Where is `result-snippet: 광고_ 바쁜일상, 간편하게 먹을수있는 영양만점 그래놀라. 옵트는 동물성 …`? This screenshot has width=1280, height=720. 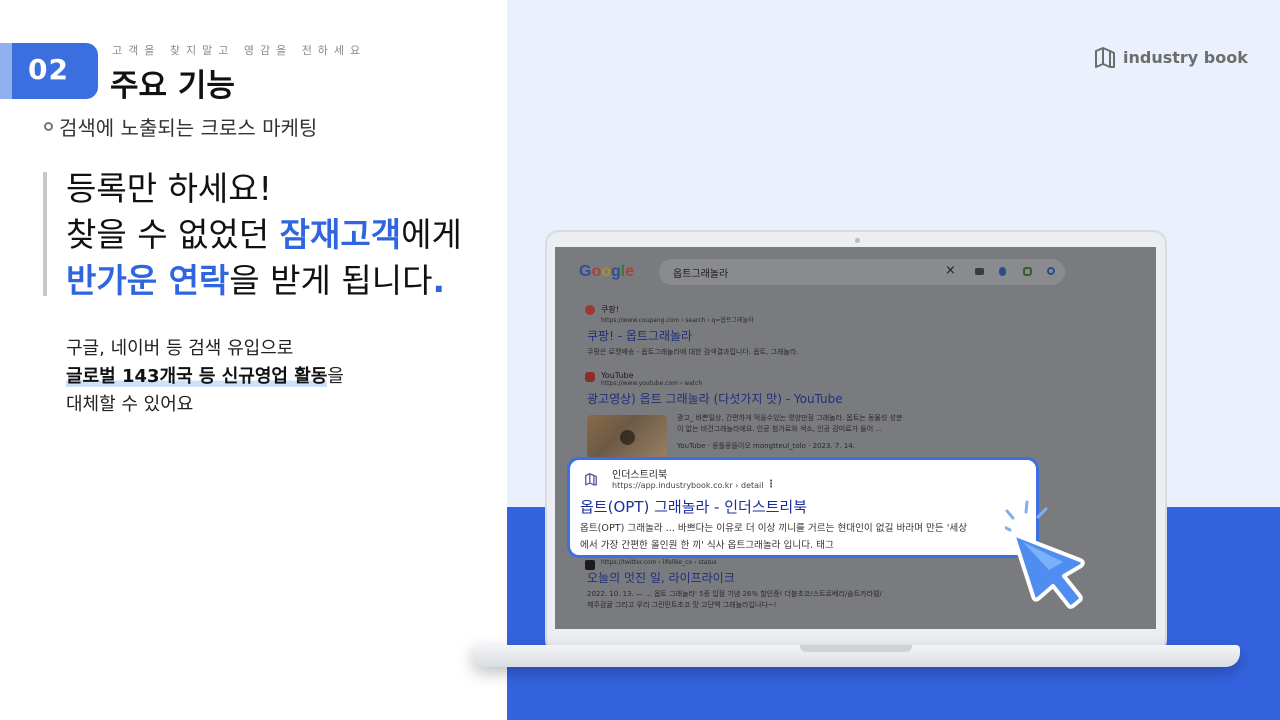 result-snippet: 광고_ 바쁜일상, 간편하게 먹을수있는 영양만점 그래놀라. 옵트는 동물성 … is located at coordinates (789, 432).